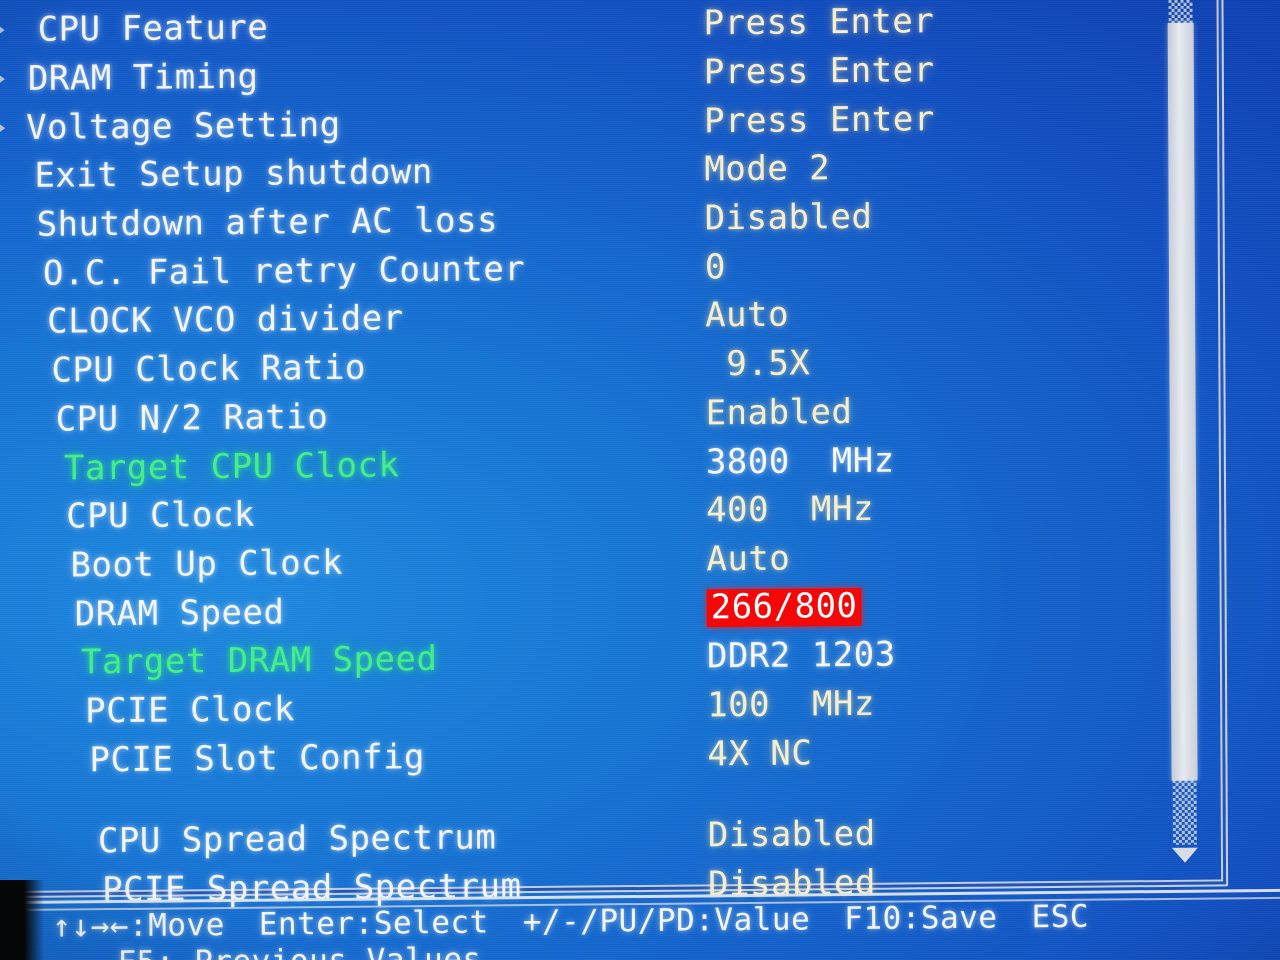 The width and height of the screenshot is (1280, 960). What do you see at coordinates (666, 921) in the screenshot?
I see `hotkey-hint: +/-/PU/PD:Value` at bounding box center [666, 921].